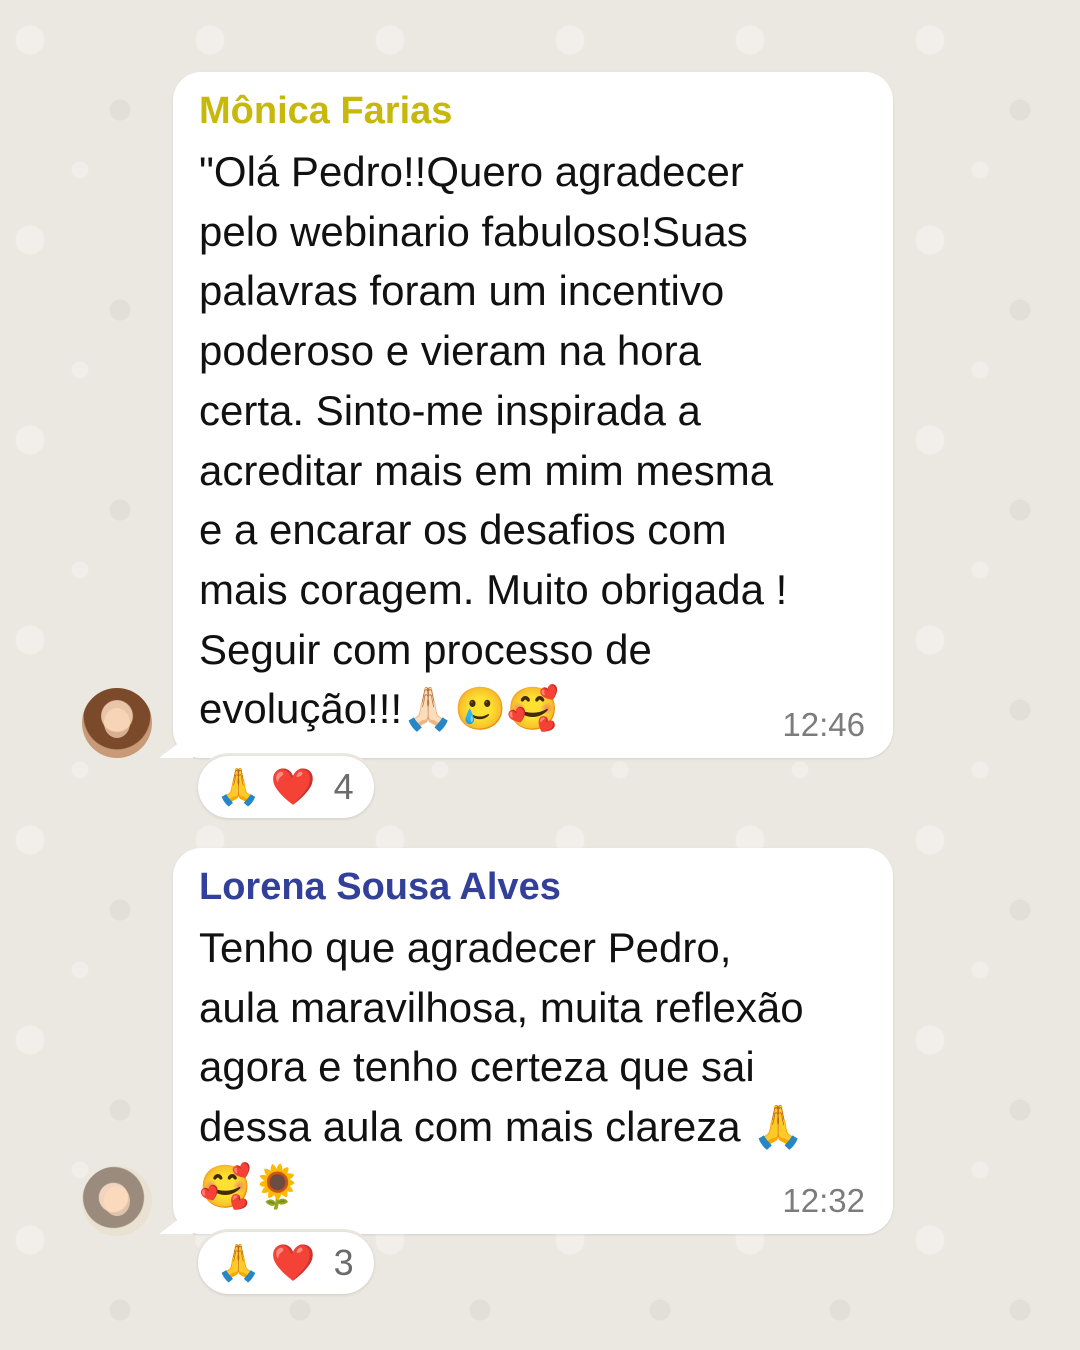 The image size is (1080, 1350). I want to click on sender-name: Lorena Sousa Alves, so click(532, 887).